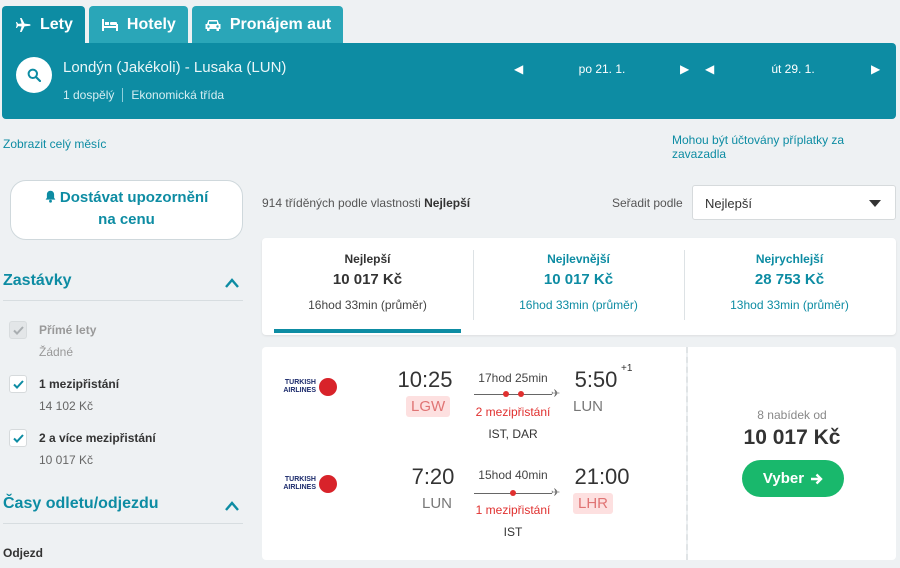 This screenshot has height=568, width=900. Describe the element at coordinates (37, 281) in the screenshot. I see `stops-filter-title: Zastávky` at that location.